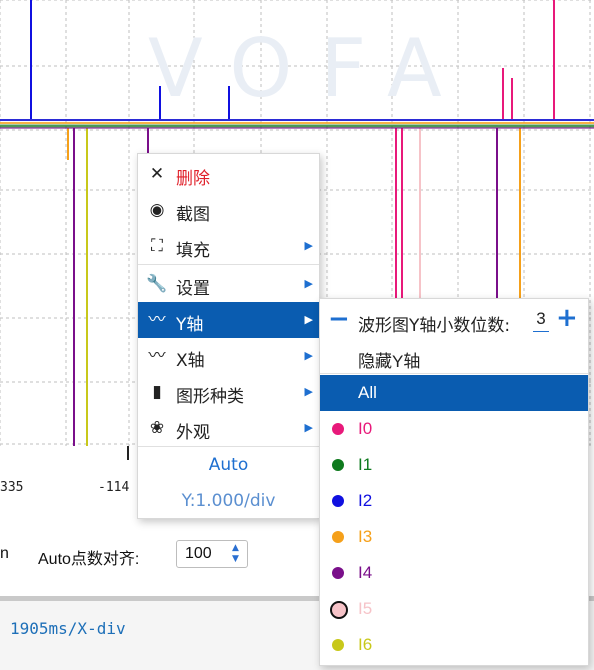 The image size is (594, 670). What do you see at coordinates (454, 501) in the screenshot?
I see `channel-item: I2` at bounding box center [454, 501].